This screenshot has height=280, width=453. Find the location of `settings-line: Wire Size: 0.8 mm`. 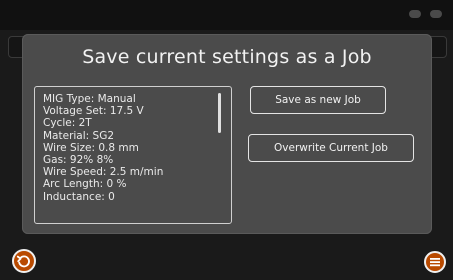

settings-line: Wire Size: 0.8 mm is located at coordinates (91, 147).